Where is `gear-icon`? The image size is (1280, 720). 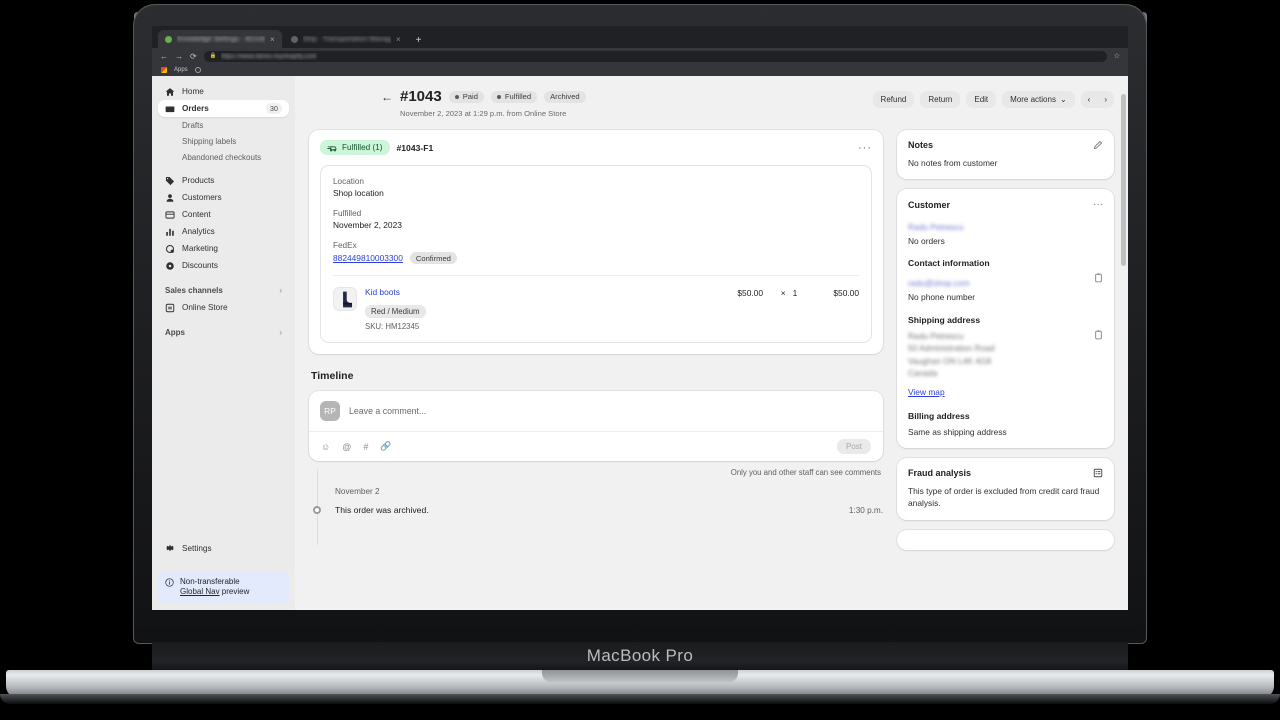
gear-icon is located at coordinates (170, 548).